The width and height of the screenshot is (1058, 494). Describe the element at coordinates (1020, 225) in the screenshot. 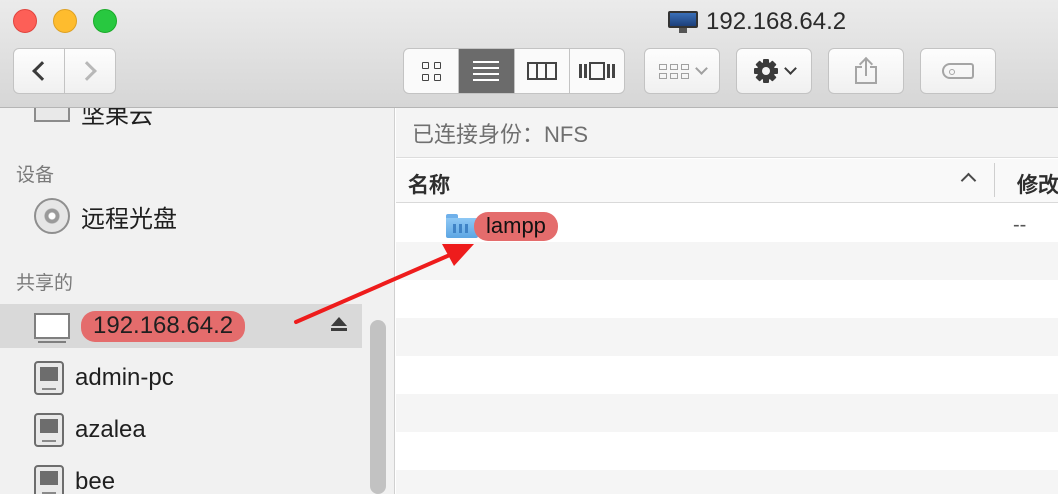

I see `file-modified: --` at that location.